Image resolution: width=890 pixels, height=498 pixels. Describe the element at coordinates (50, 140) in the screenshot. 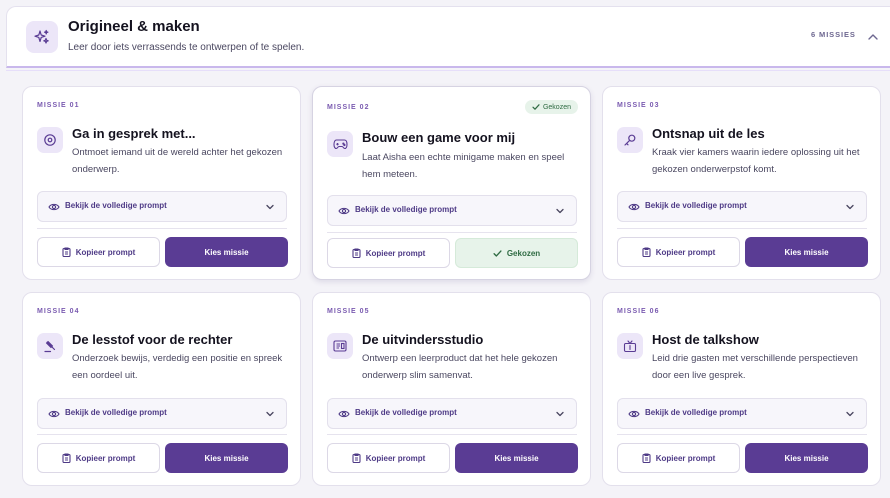

I see `chat-icon` at that location.